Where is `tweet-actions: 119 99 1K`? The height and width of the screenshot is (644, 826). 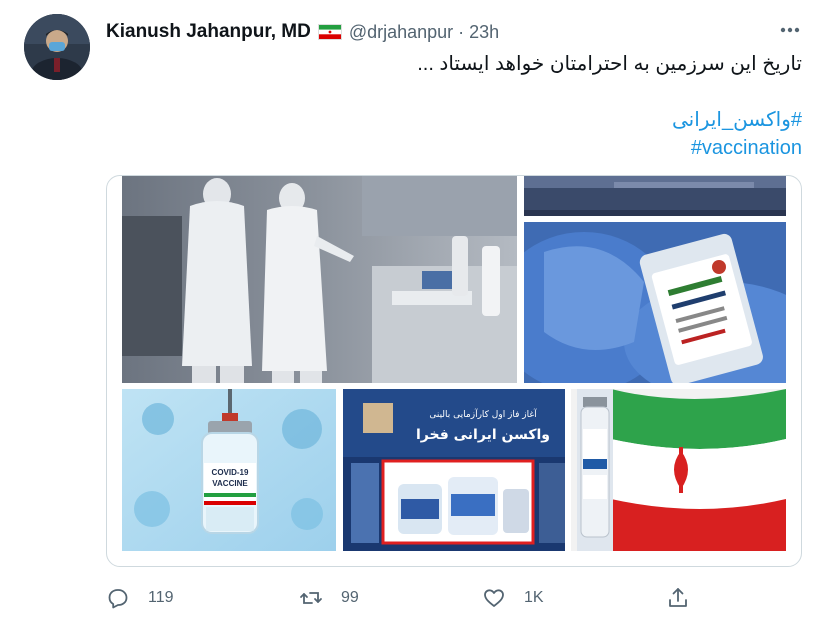
tweet-actions: 119 99 1K is located at coordinates (406, 598).